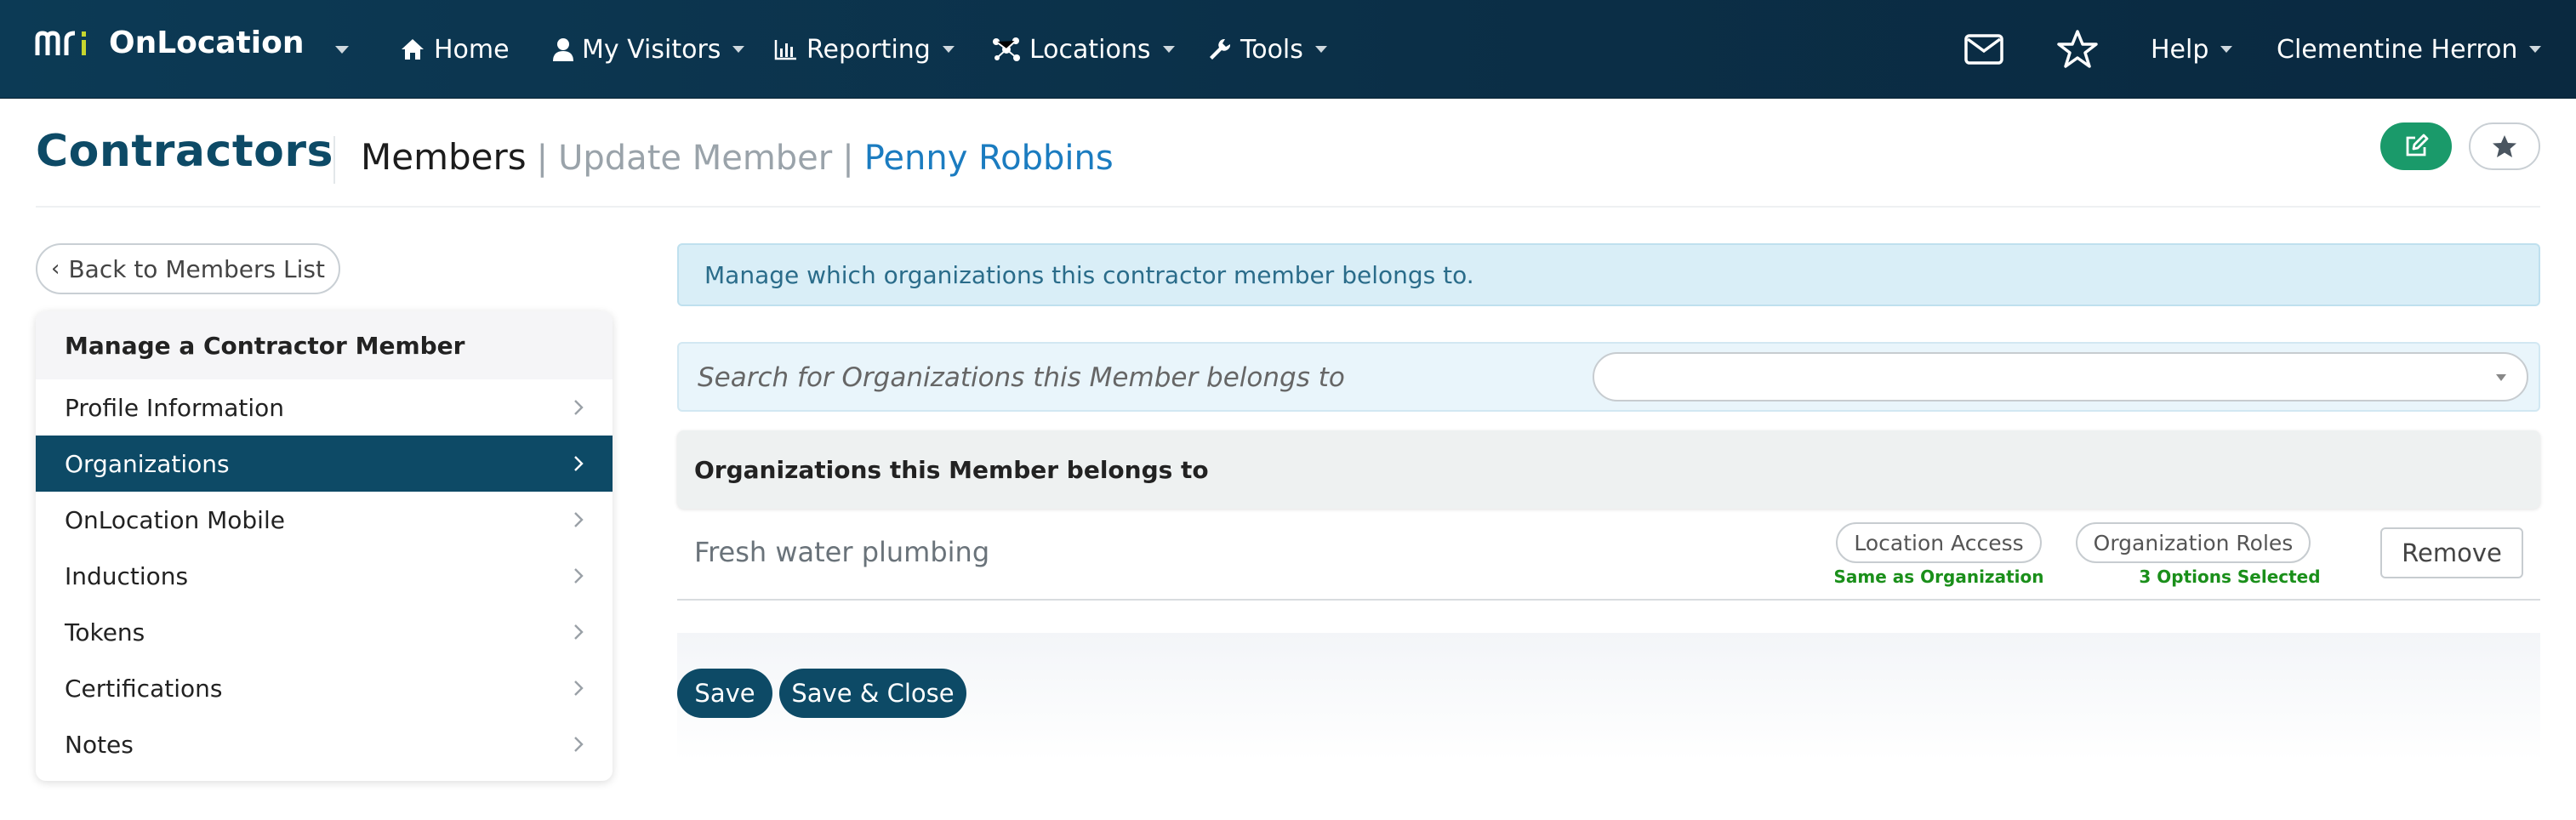 Image resolution: width=2576 pixels, height=820 pixels. I want to click on sidebar-item-label: Notes, so click(99, 745).